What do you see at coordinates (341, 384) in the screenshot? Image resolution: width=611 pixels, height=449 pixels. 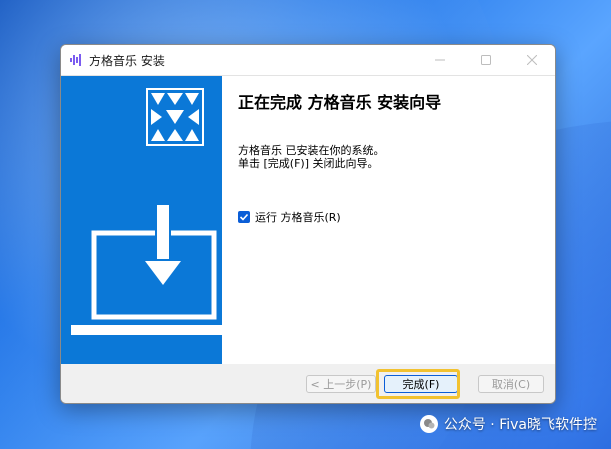 I see `back-button: < 上一步(P)` at bounding box center [341, 384].